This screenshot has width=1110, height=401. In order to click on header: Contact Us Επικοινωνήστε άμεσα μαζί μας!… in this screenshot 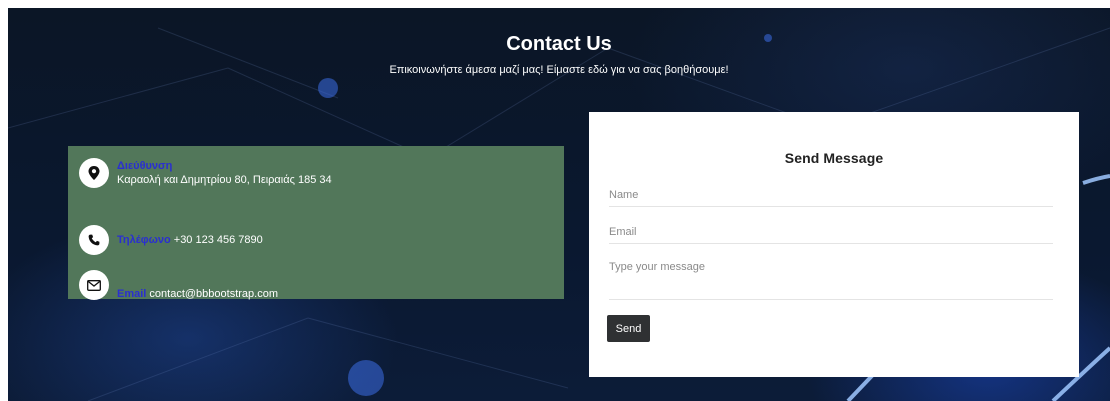, I will do `click(559, 54)`.